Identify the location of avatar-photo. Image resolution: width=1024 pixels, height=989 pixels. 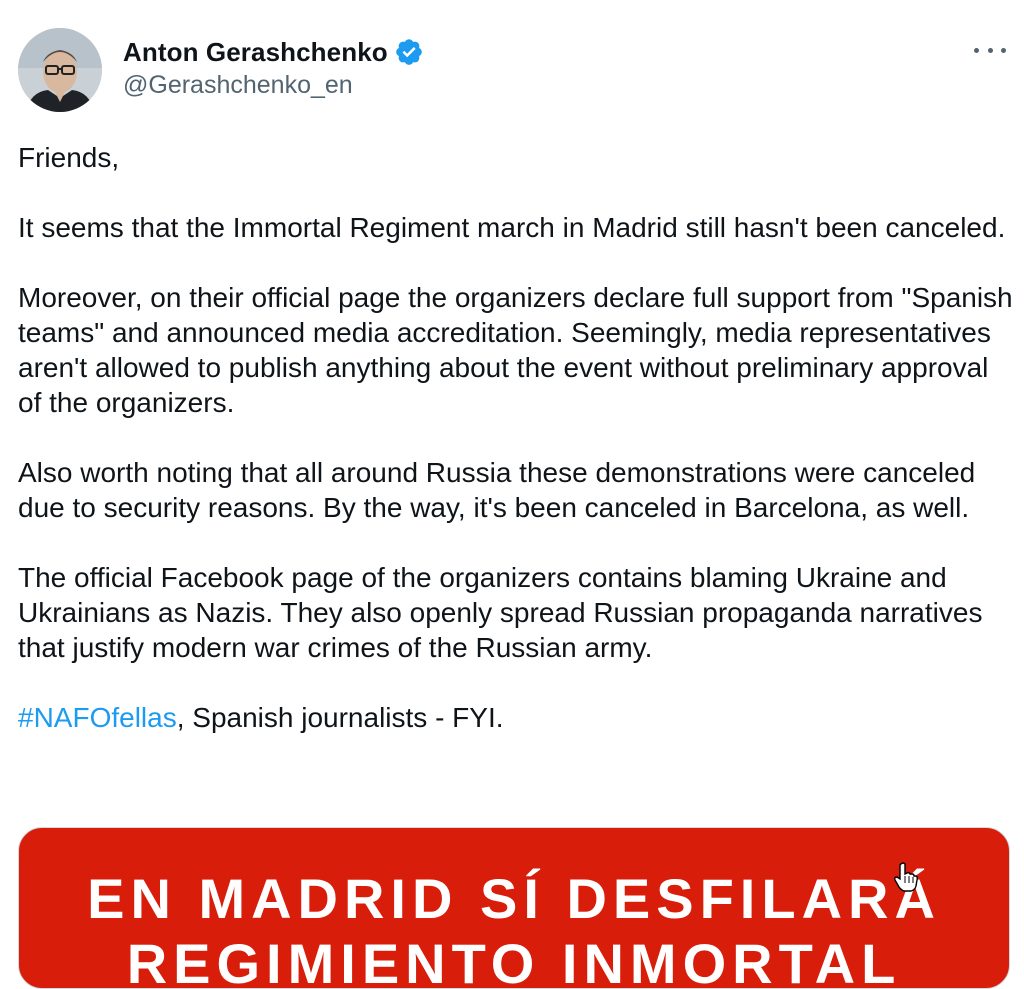
(60, 70).